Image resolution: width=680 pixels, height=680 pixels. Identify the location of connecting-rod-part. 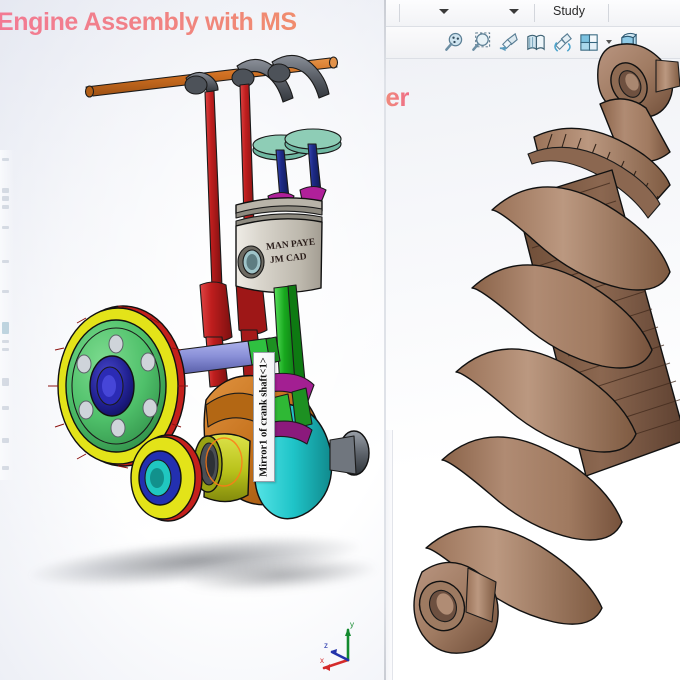
(289, 336).